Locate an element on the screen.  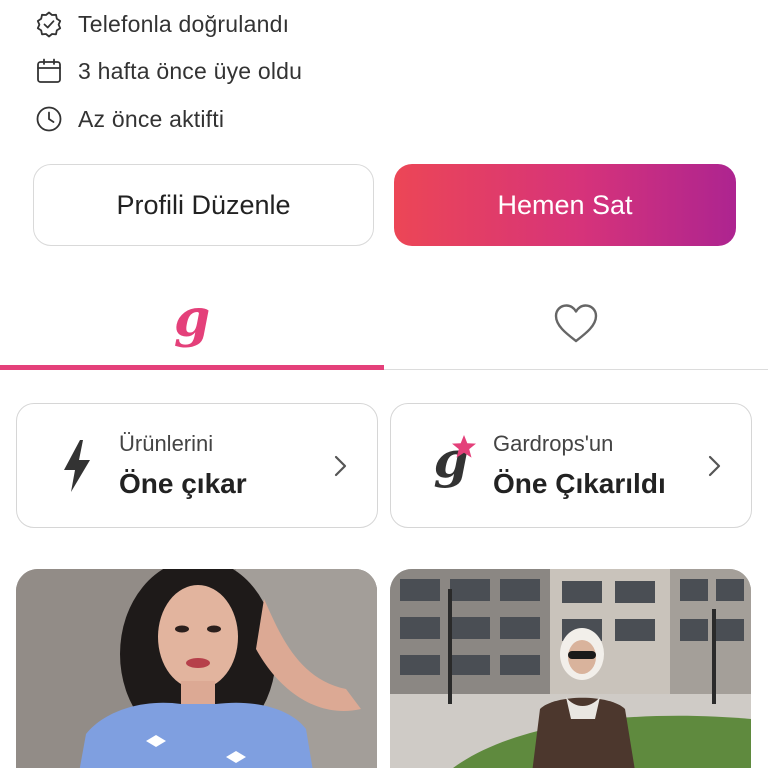
heart-icon is located at coordinates (576, 326).